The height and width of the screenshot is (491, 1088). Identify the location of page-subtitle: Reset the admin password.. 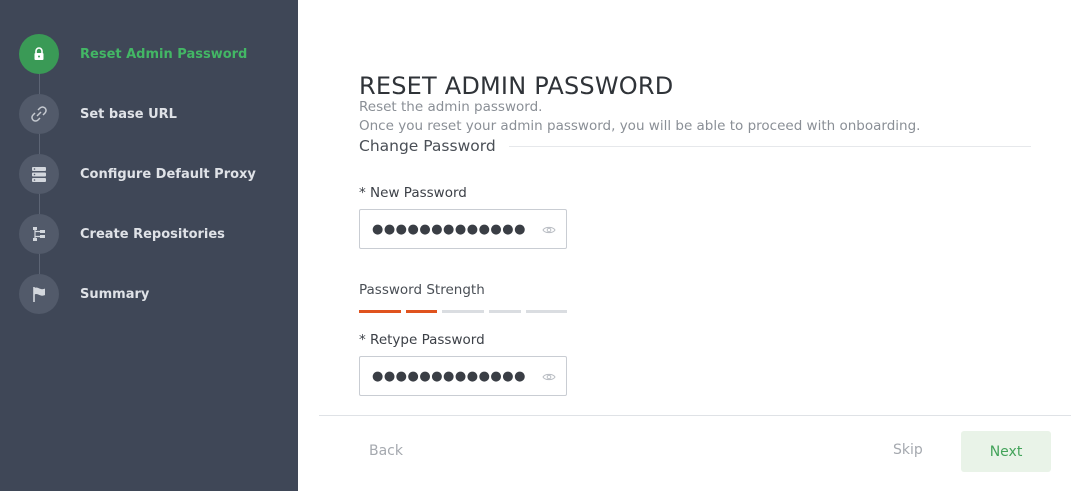
(451, 107).